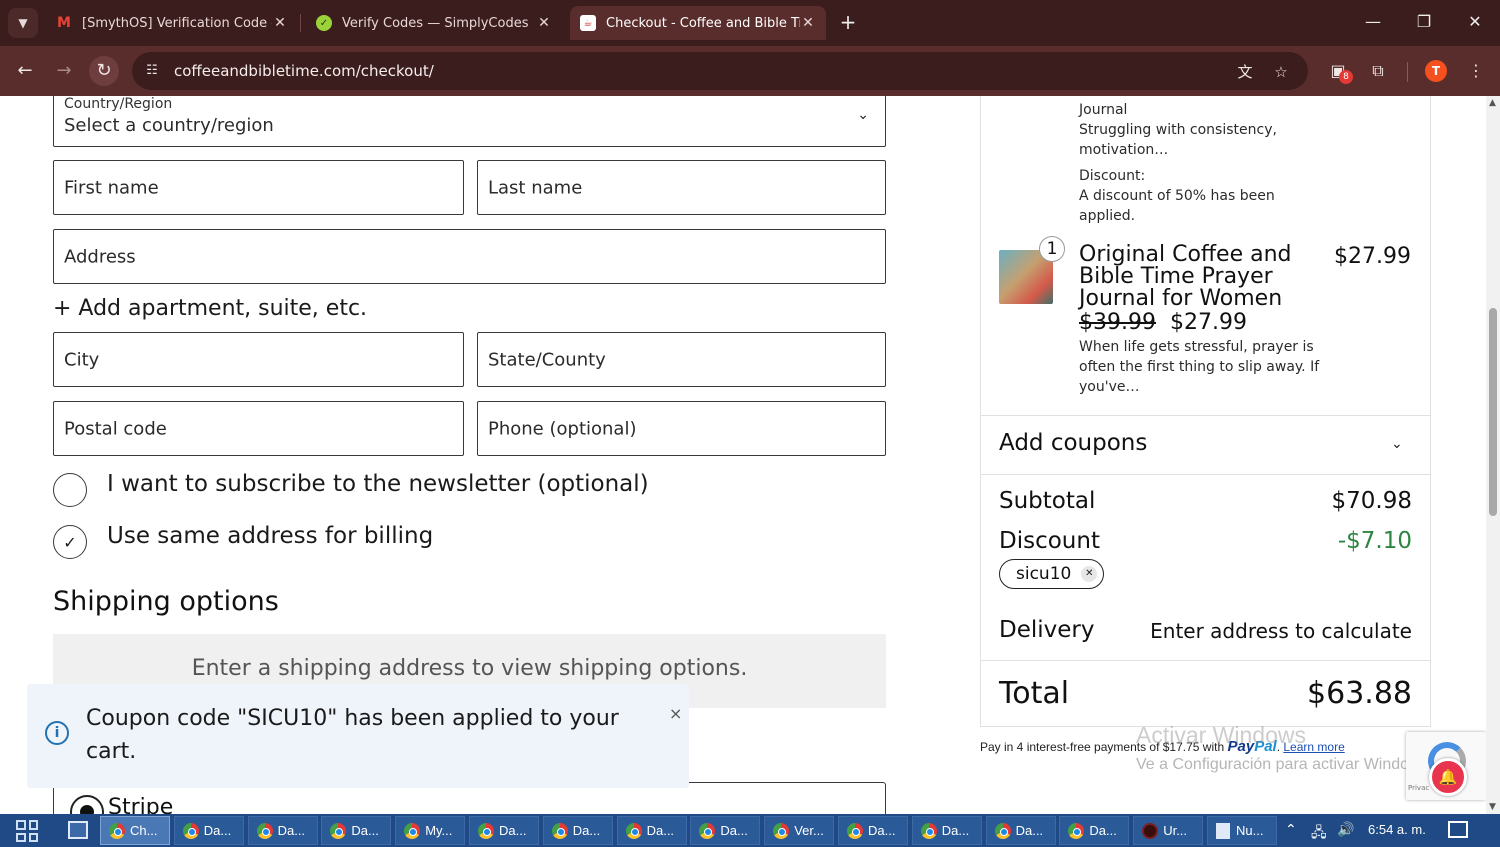  I want to click on site-info-icon: ☷, so click(152, 71).